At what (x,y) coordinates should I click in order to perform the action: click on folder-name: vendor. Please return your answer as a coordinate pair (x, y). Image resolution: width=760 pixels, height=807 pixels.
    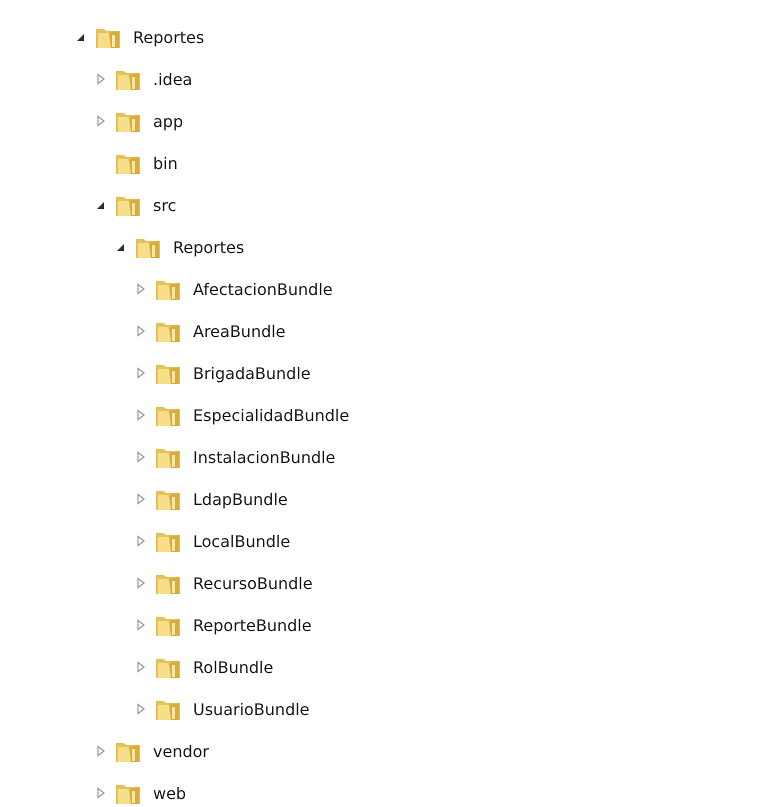
    Looking at the image, I should click on (181, 751).